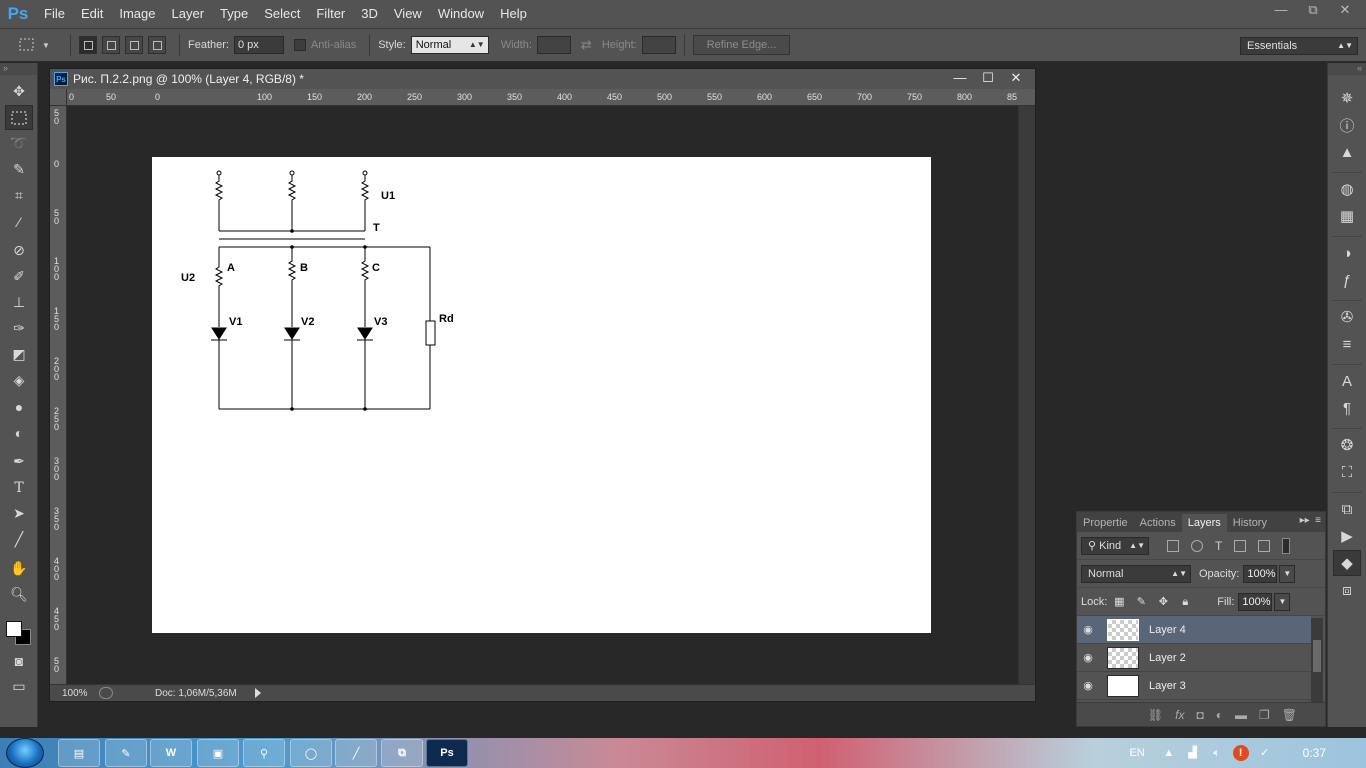 The height and width of the screenshot is (768, 1366). I want to click on collapse-icon: «, so click(1347, 69).